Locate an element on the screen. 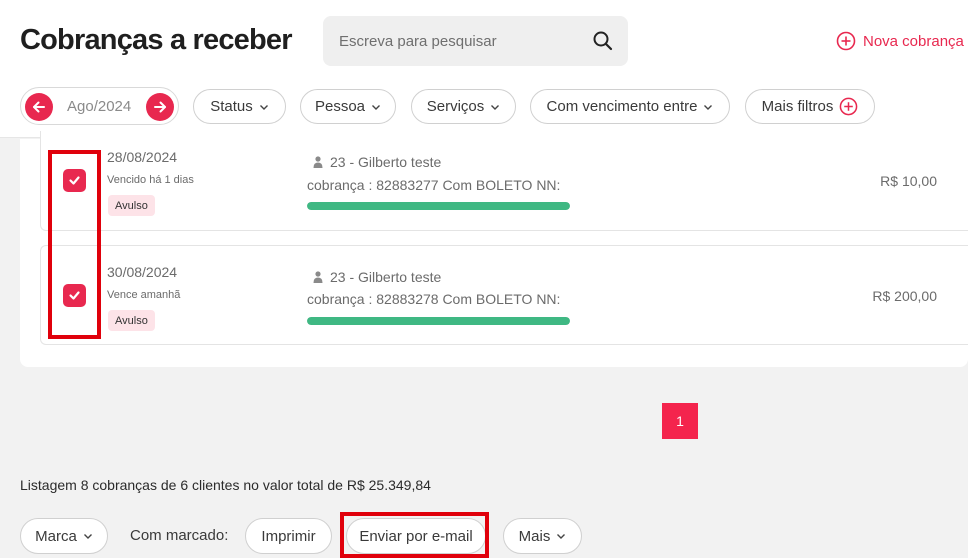  with-marked-label: Com marcado: is located at coordinates (179, 535).